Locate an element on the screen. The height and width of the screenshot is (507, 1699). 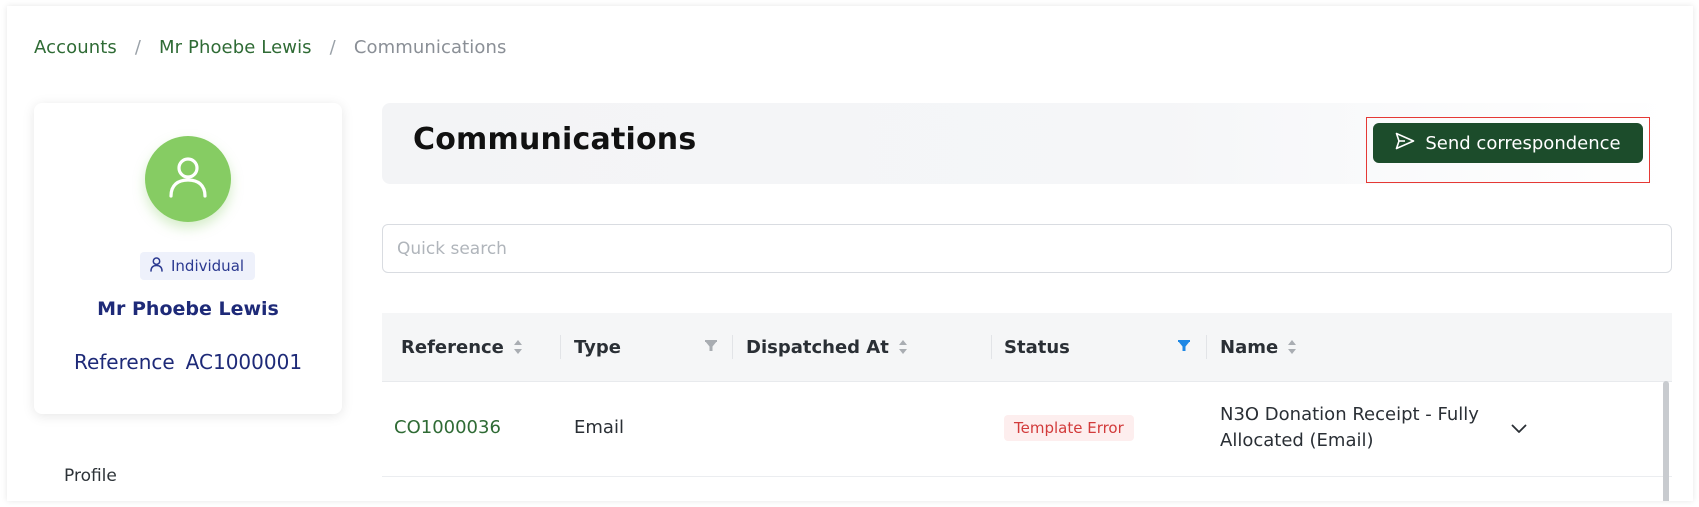
chevron-down-icon is located at coordinates (1519, 428).